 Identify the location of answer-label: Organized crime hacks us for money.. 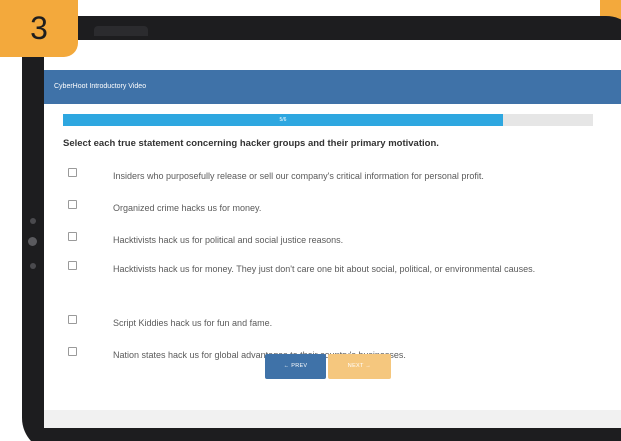
(187, 208).